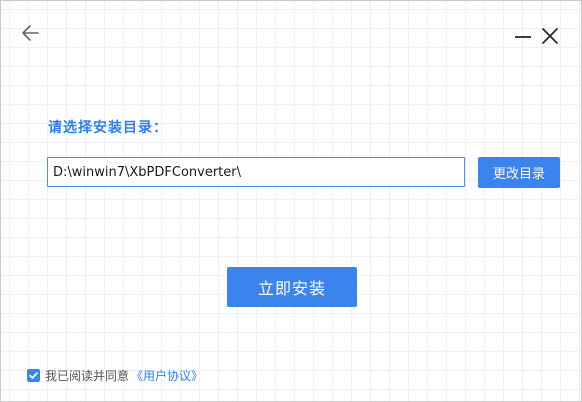 The image size is (582, 402). Describe the element at coordinates (87, 376) in the screenshot. I see `agreement-text: 我已阅读并同意` at that location.